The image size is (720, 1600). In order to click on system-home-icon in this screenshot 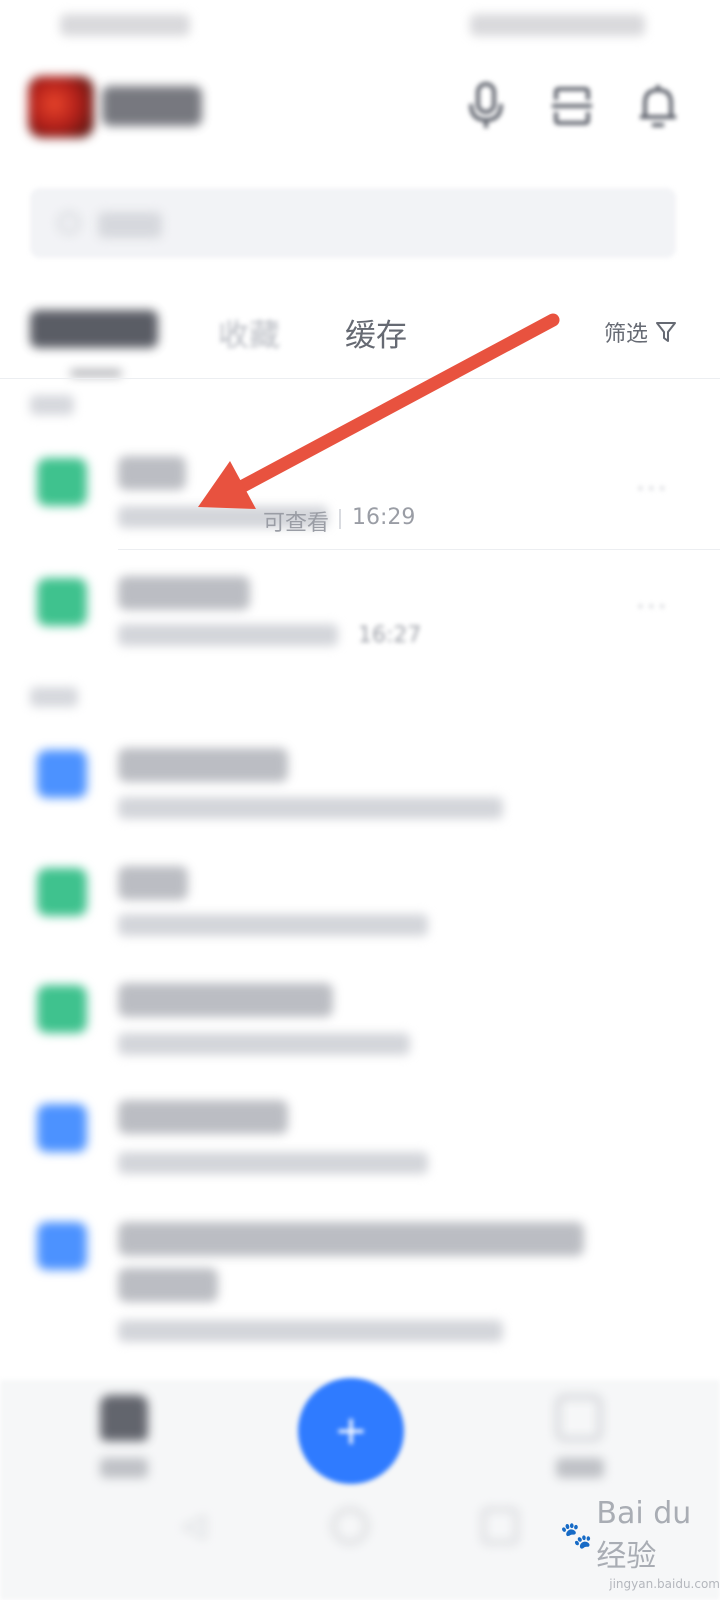, I will do `click(350, 1526)`.